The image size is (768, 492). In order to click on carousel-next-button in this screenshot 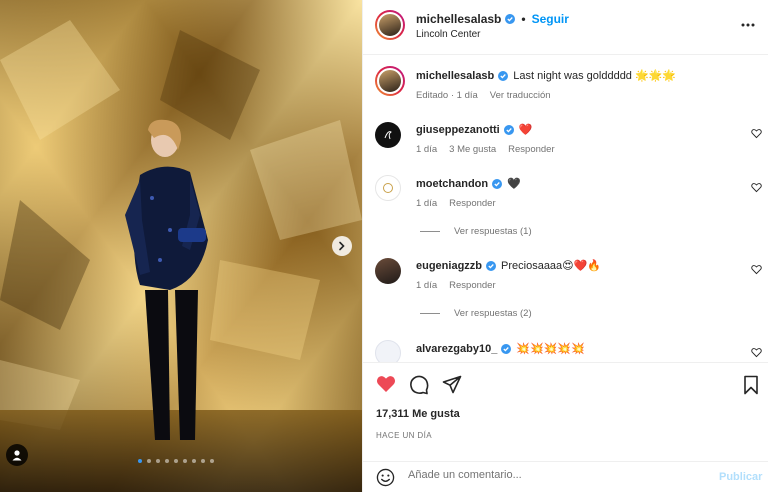, I will do `click(342, 246)`.